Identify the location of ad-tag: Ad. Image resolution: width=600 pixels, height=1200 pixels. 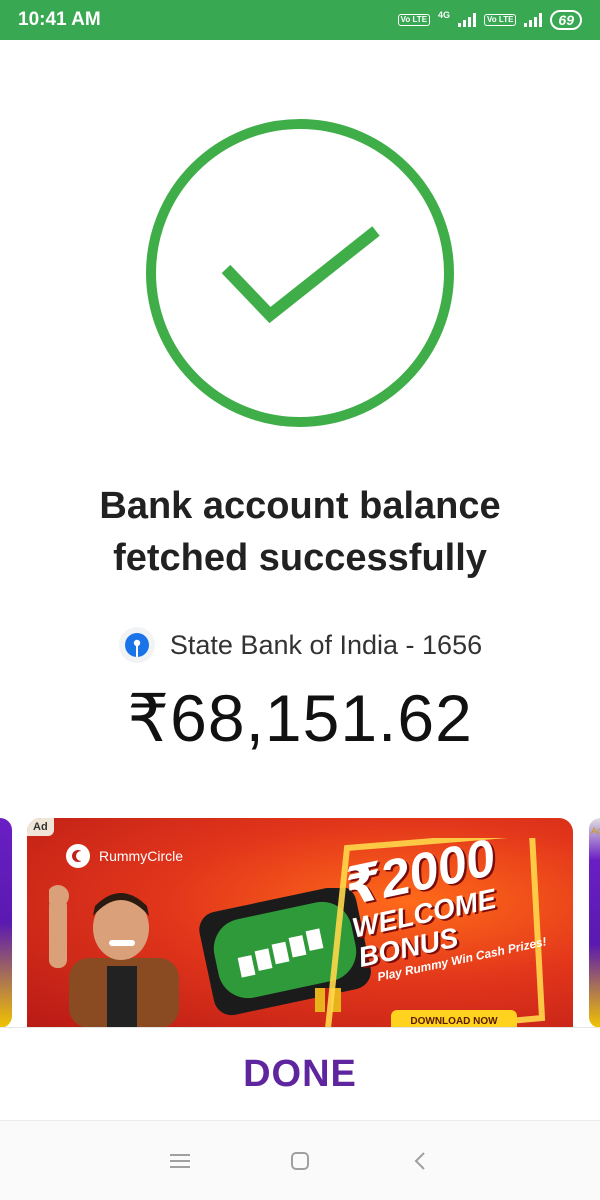
(40, 827).